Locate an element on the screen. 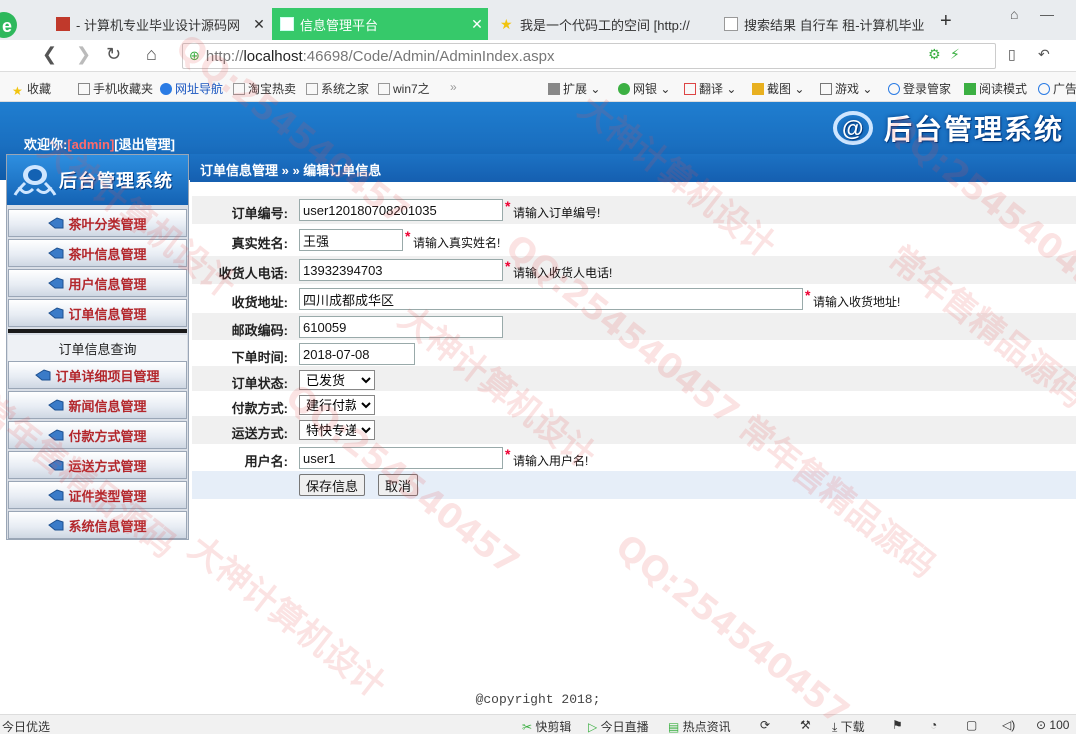  lightning-icon: ⚡ is located at coordinates (955, 54).